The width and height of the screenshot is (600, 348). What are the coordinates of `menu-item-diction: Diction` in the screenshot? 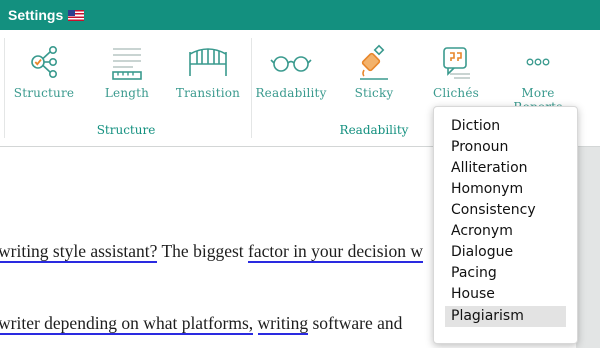 It's located at (505, 126).